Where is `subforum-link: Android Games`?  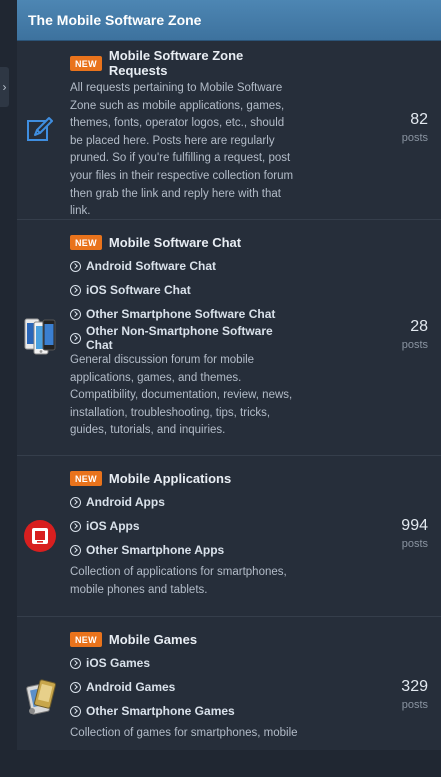
subforum-link: Android Games is located at coordinates (185, 687).